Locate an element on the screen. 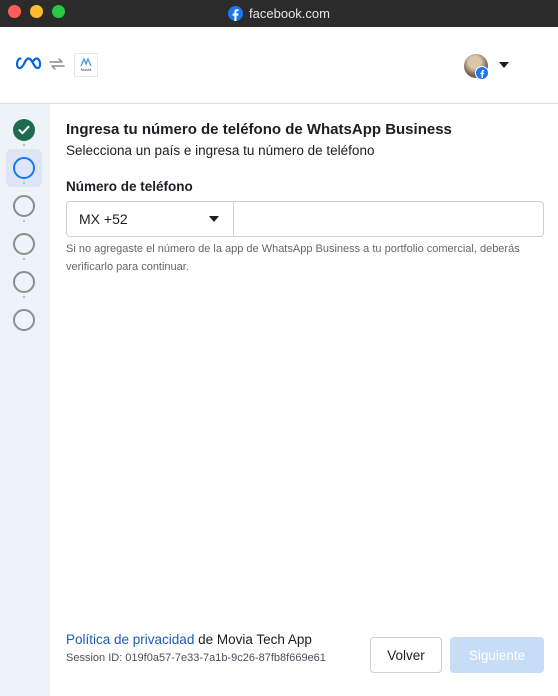 The height and width of the screenshot is (696, 558). facebook-f-glyph-icon is located at coordinates (482, 73).